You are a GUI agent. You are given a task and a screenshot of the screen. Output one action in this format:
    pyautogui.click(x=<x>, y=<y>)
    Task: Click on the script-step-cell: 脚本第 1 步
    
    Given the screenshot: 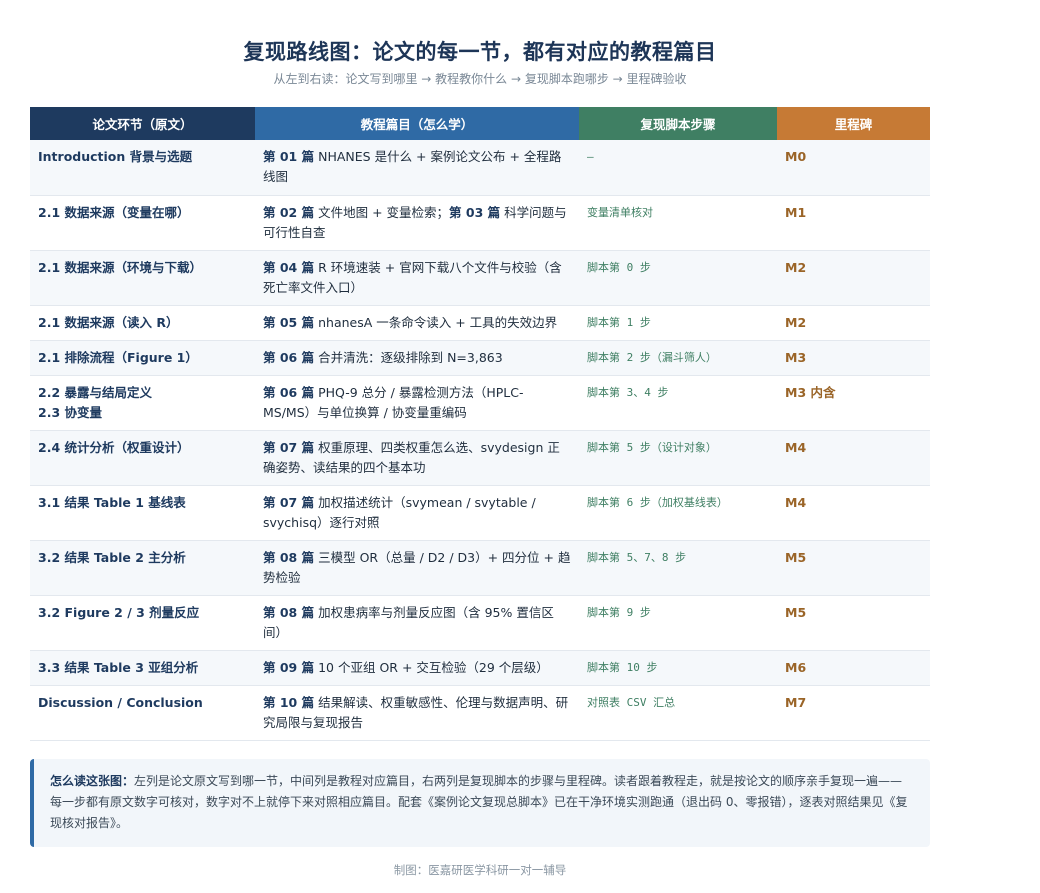 What is the action you would take?
    pyautogui.click(x=678, y=323)
    